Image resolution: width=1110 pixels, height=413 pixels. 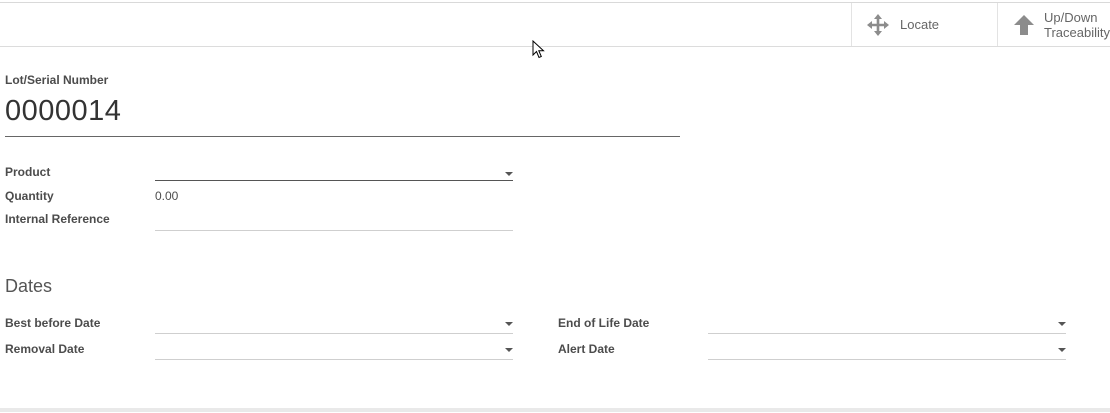 What do you see at coordinates (29, 286) in the screenshot?
I see `dates-section-title: Dates` at bounding box center [29, 286].